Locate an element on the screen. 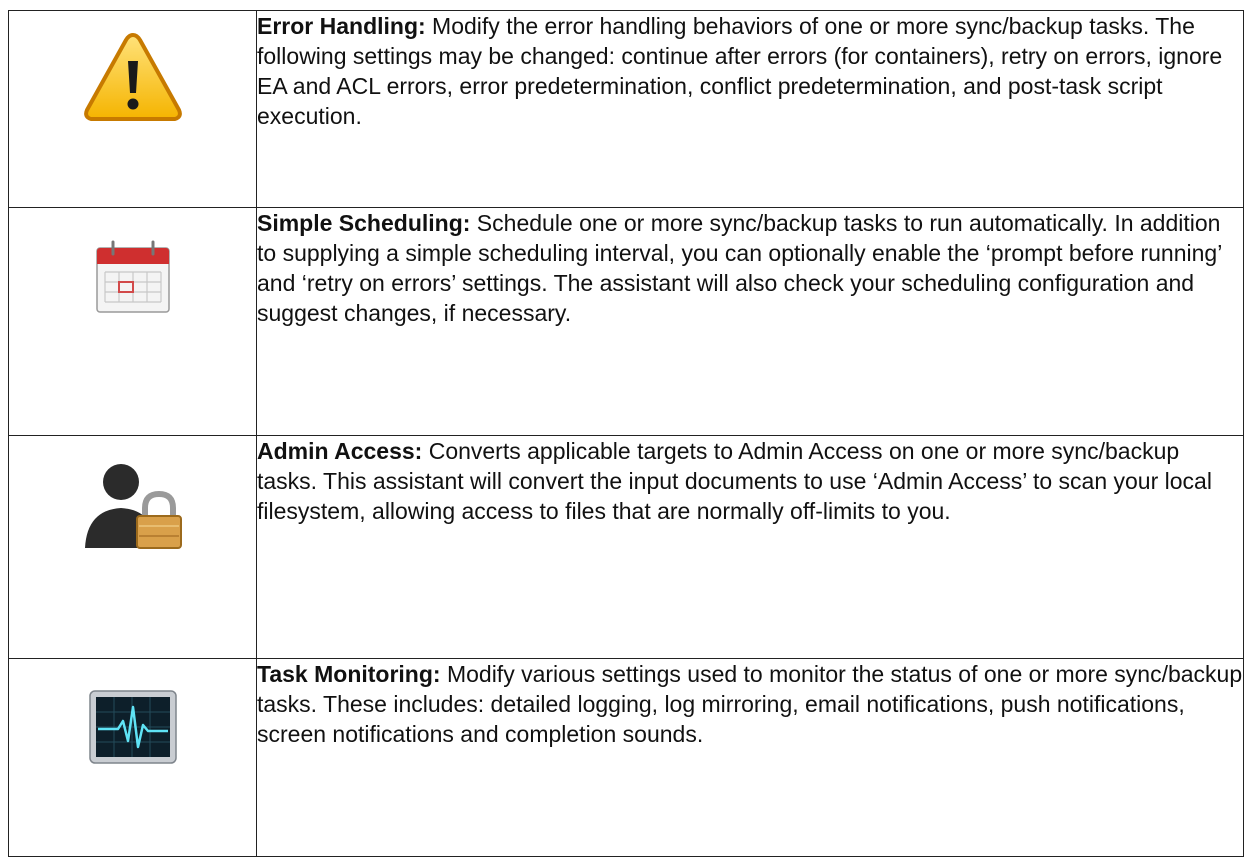  feature-title: Simple Scheduling: is located at coordinates (364, 223).